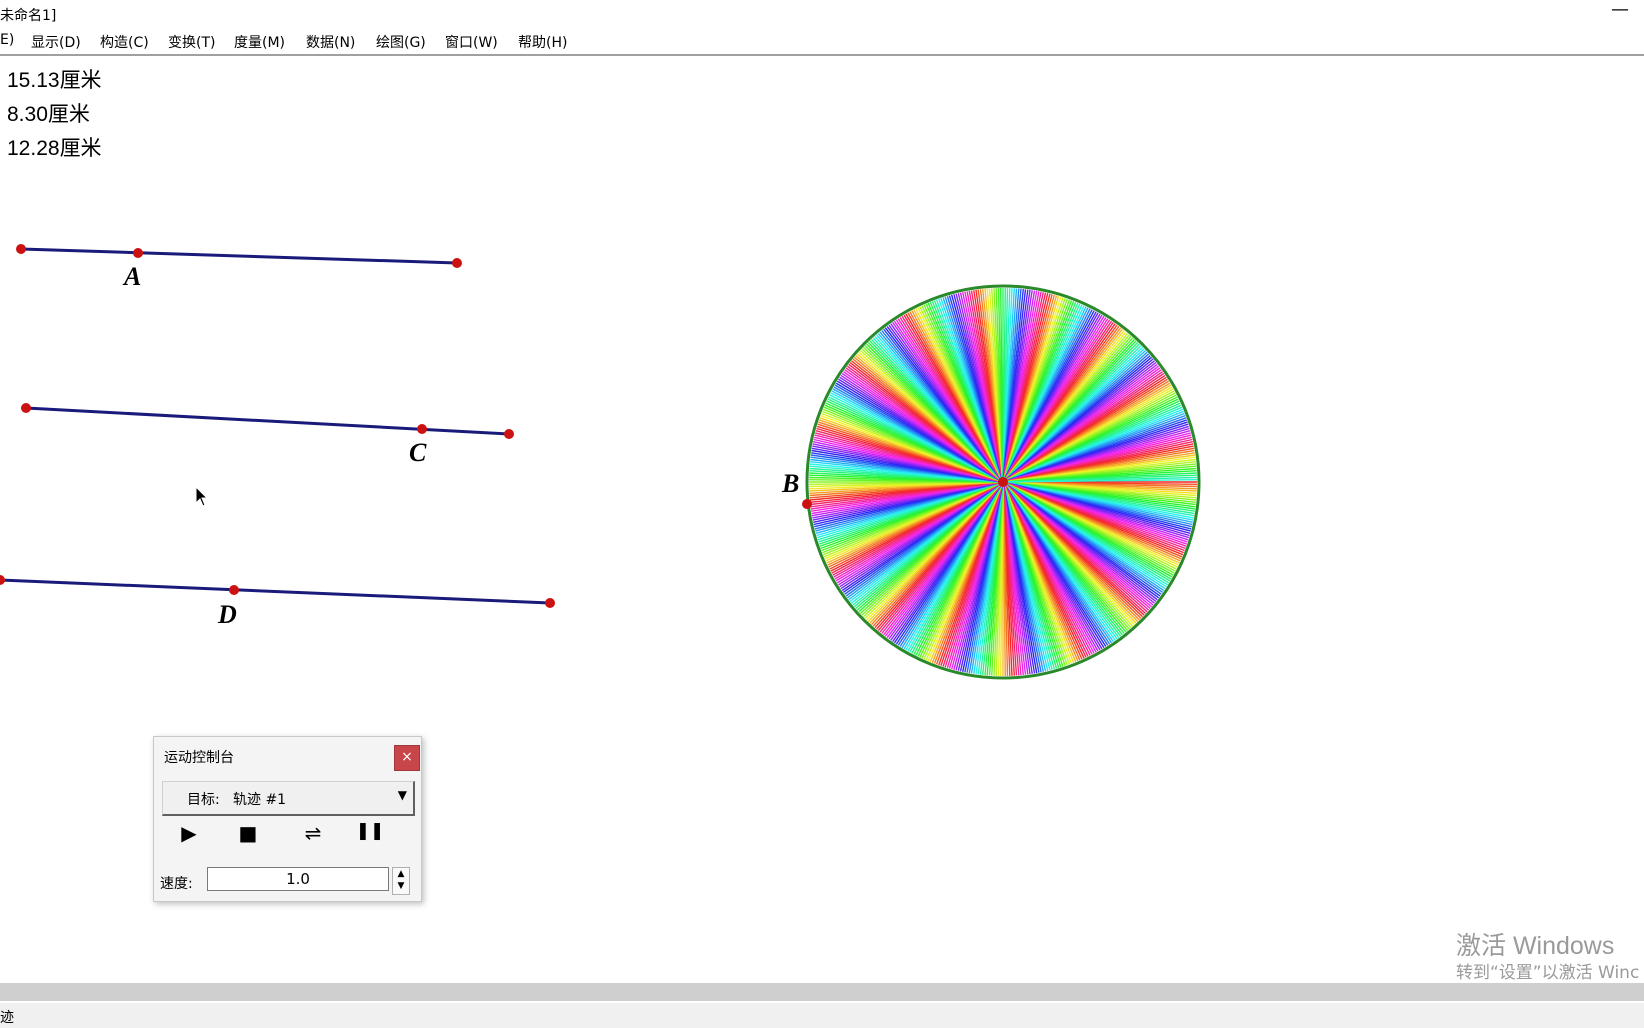 This screenshot has width=1644, height=1028. What do you see at coordinates (260, 800) in the screenshot?
I see `target-value: 轨迹 #1` at bounding box center [260, 800].